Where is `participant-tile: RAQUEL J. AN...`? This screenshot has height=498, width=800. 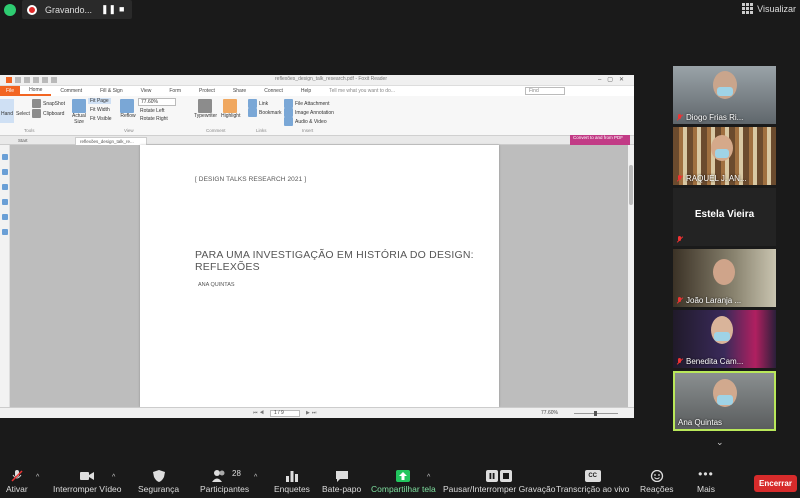
participant-tile: RAQUEL J. AN... is located at coordinates (724, 156).